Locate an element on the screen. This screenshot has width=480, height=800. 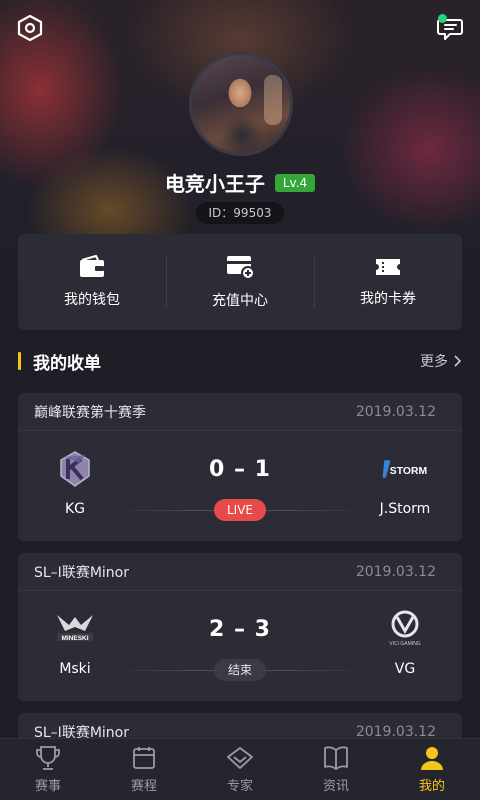
calendar-icon is located at coordinates (144, 758).